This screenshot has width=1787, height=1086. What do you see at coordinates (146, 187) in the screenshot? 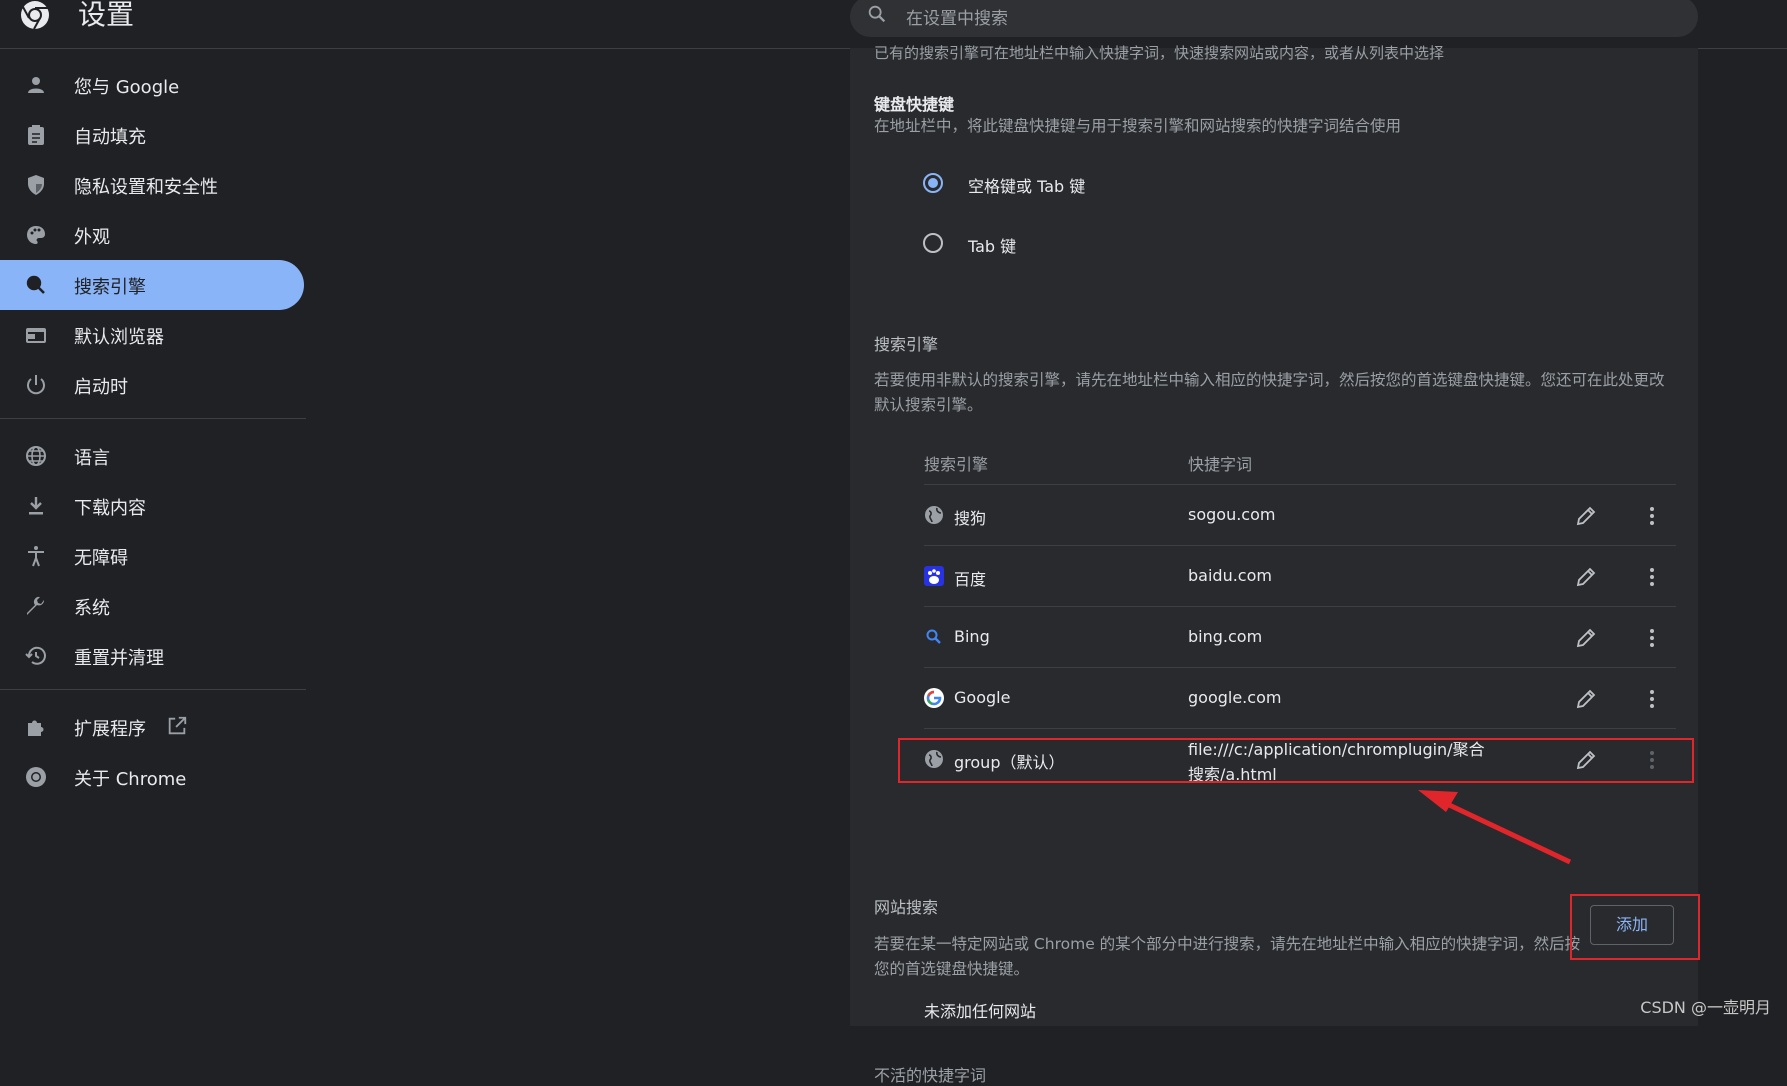
I see `sidebar-item-label: 隐私设置和安全性` at bounding box center [146, 187].